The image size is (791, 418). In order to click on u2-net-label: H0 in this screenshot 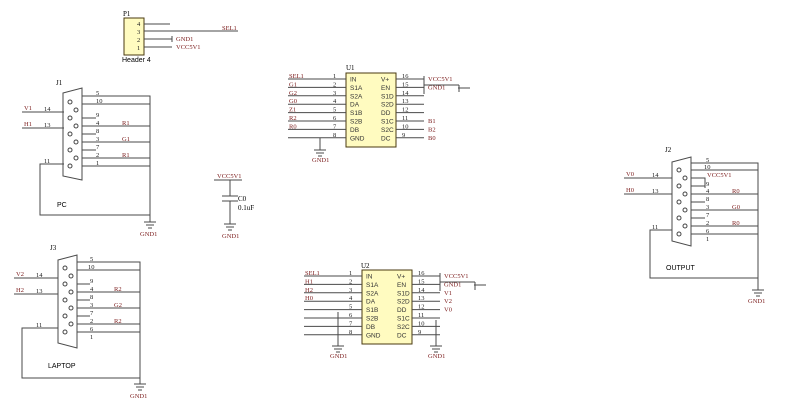, I will do `click(309, 298)`.